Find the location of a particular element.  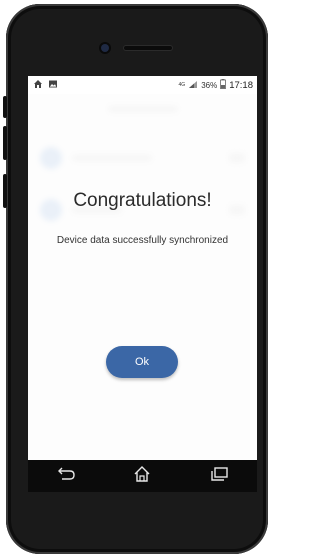

battery-icon is located at coordinates (223, 85).